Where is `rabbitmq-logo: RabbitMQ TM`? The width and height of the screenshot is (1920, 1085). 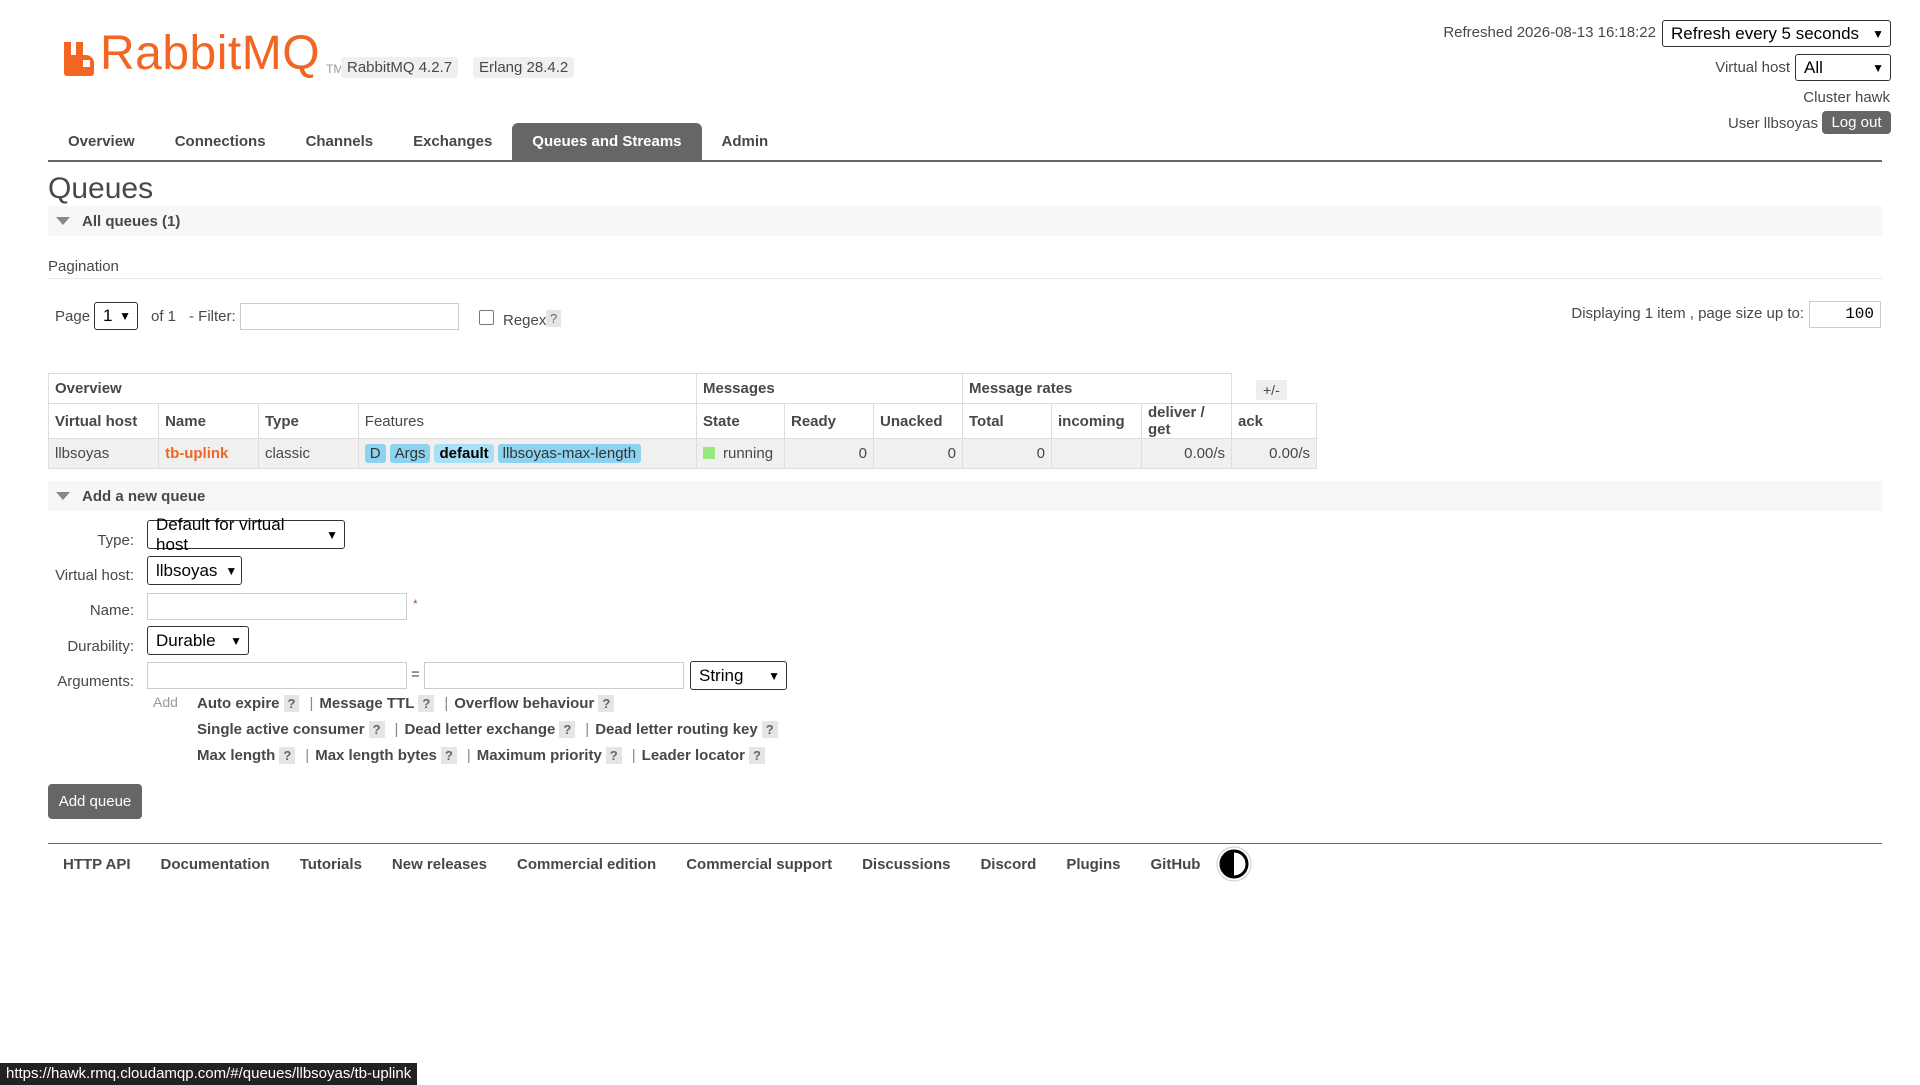
rabbitmq-logo: RabbitMQ TM is located at coordinates (202, 54).